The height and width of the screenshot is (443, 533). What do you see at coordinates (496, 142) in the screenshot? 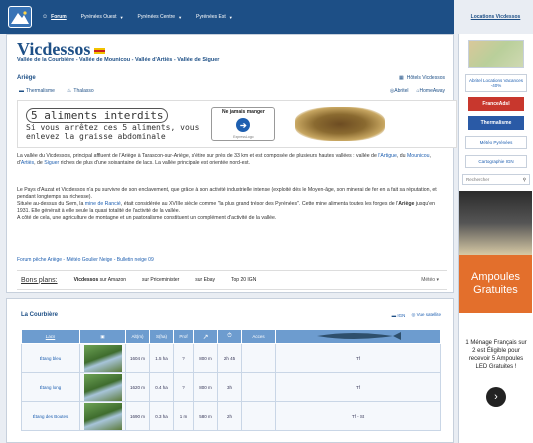
I see `meteo-pyrenees-link: Météo Pyrénées` at bounding box center [496, 142].